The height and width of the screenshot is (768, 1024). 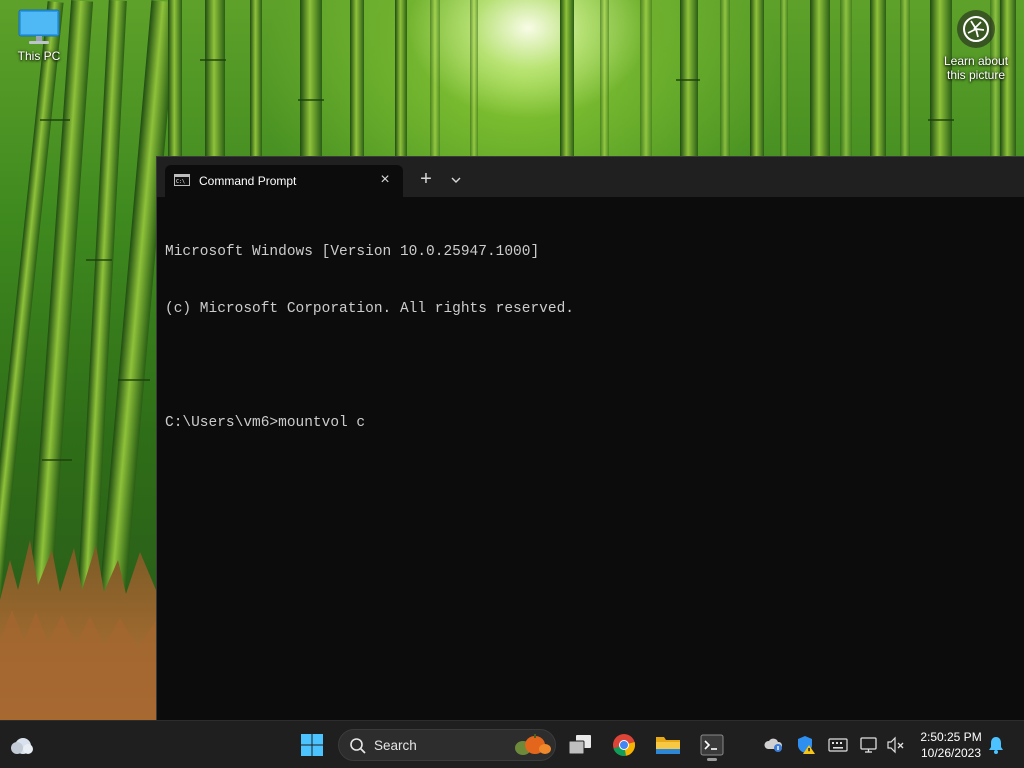 What do you see at coordinates (951, 745) in the screenshot?
I see `system-clock: 2:50:25 PM 10/26/2023` at bounding box center [951, 745].